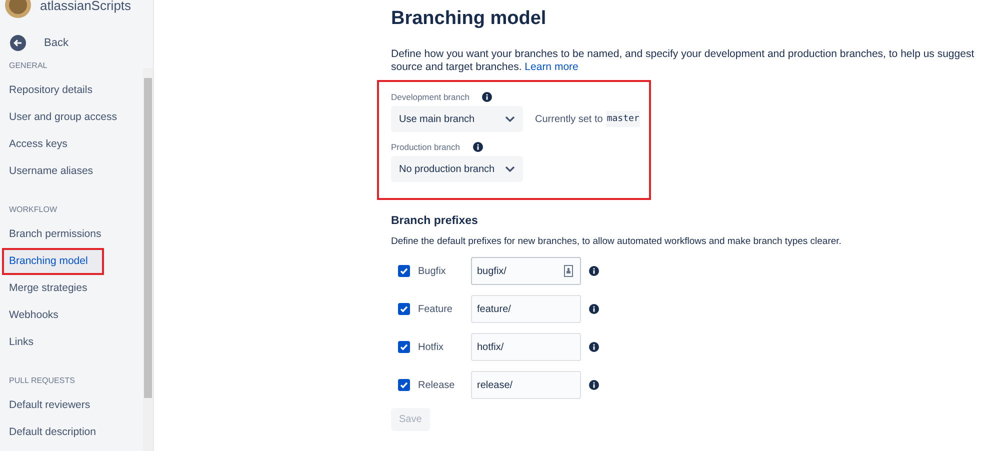 Image resolution: width=999 pixels, height=451 pixels. I want to click on scrollbar, so click(148, 259).